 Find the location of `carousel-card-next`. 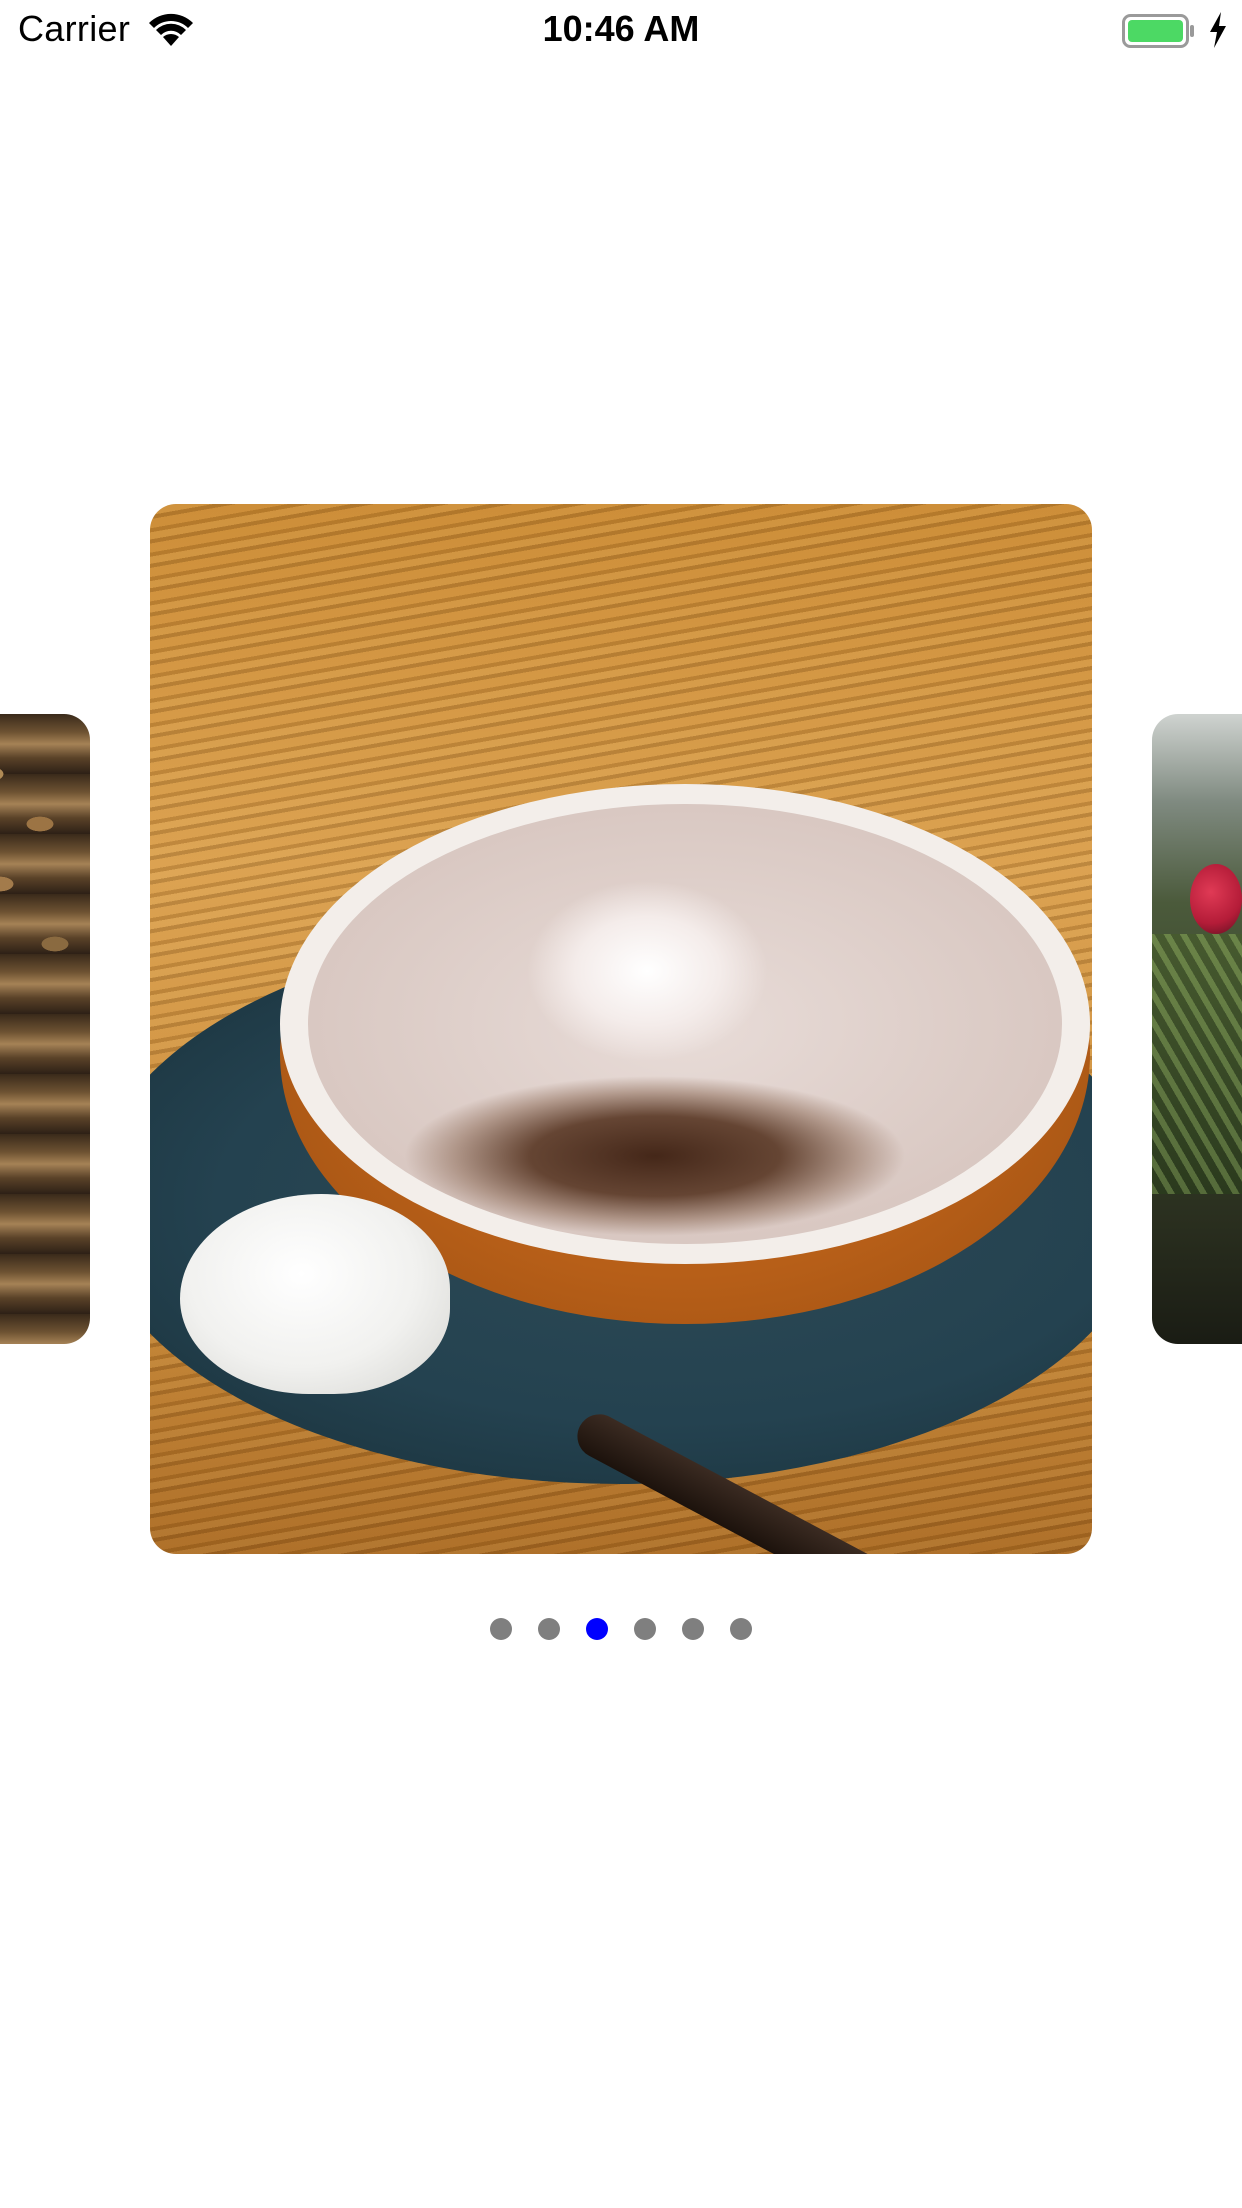

carousel-card-next is located at coordinates (1197, 1029).